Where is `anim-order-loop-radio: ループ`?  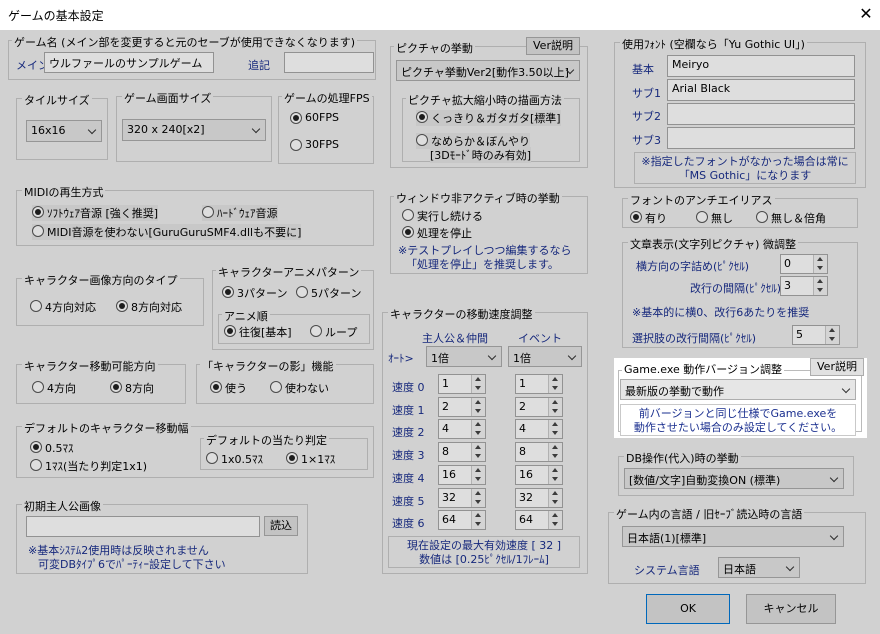 anim-order-loop-radio: ループ is located at coordinates (333, 332).